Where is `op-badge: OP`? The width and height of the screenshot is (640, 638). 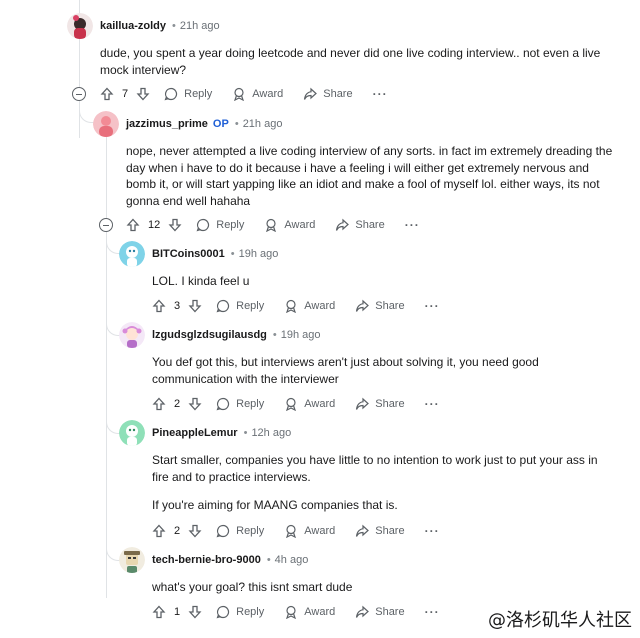 op-badge: OP is located at coordinates (220, 124).